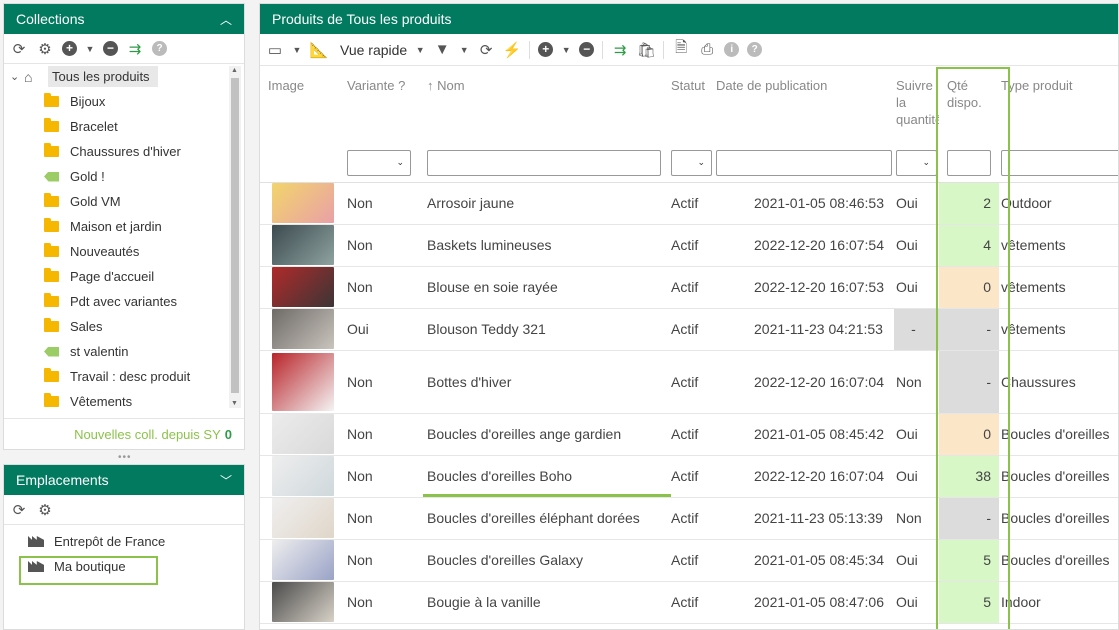  I want to click on collapse-icon: ︿, so click(226, 19).